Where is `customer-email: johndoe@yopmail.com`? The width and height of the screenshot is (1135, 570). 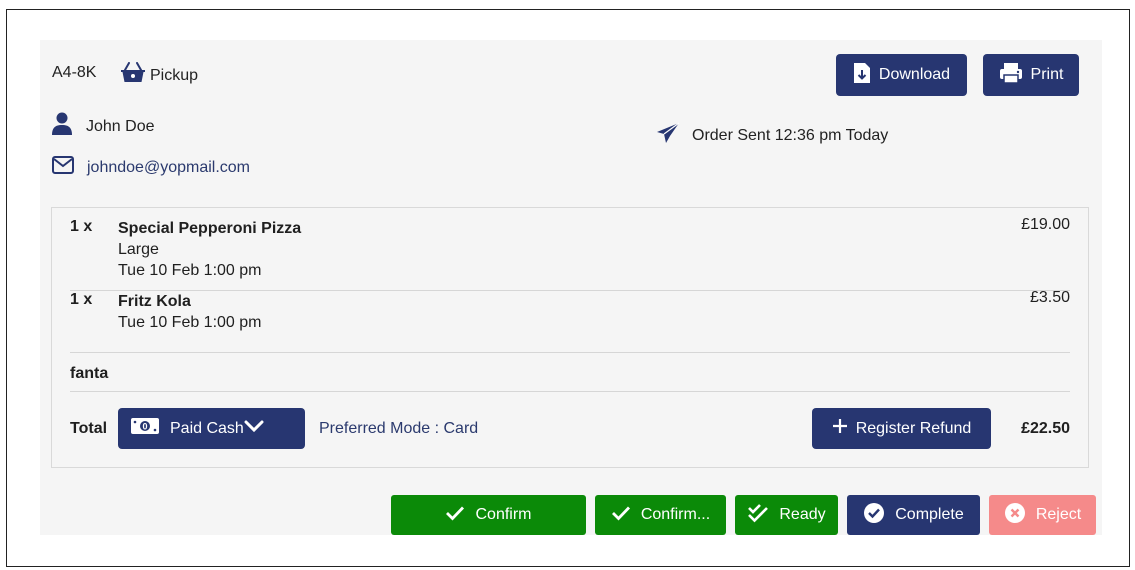 customer-email: johndoe@yopmail.com is located at coordinates (151, 167).